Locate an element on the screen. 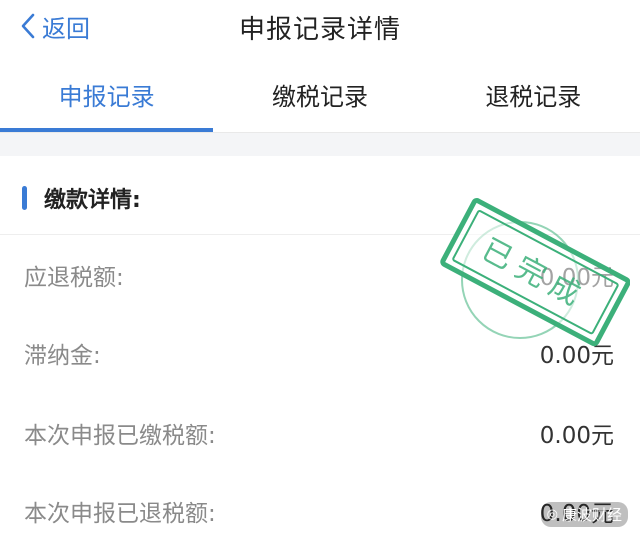 This screenshot has height=542, width=640. section-accent-bar is located at coordinates (24, 198).